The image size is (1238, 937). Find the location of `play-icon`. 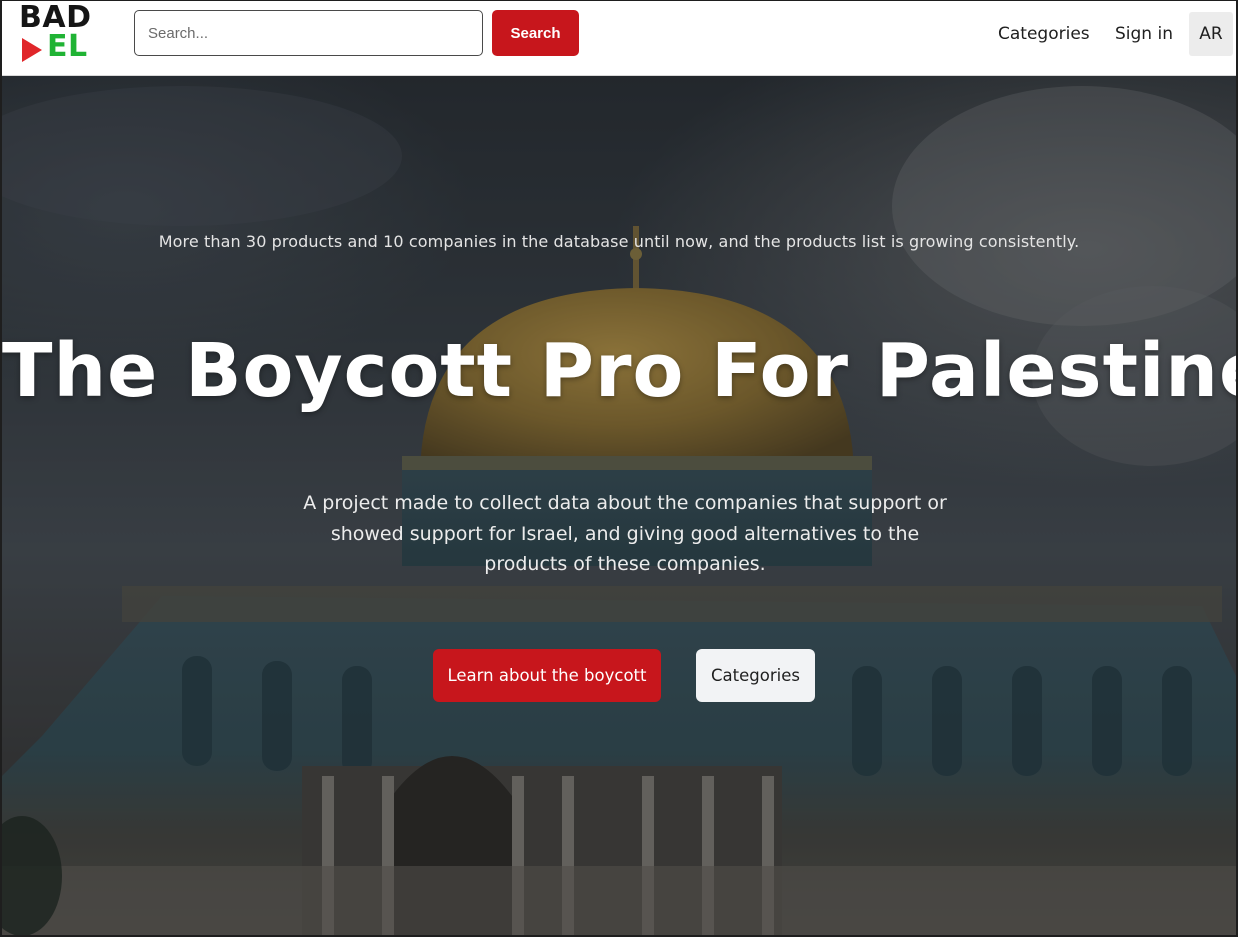

play-icon is located at coordinates (32, 50).